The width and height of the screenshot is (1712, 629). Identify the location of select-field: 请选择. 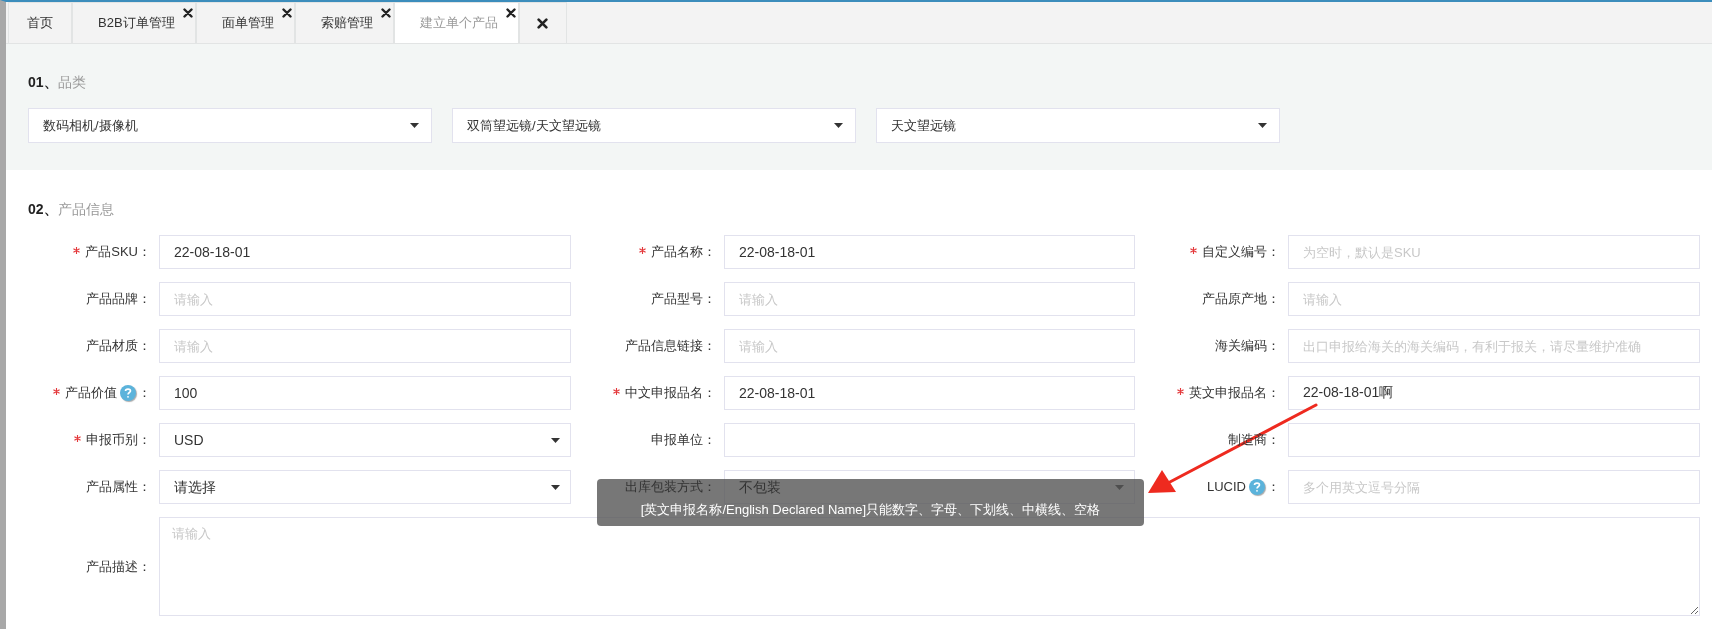
(365, 487).